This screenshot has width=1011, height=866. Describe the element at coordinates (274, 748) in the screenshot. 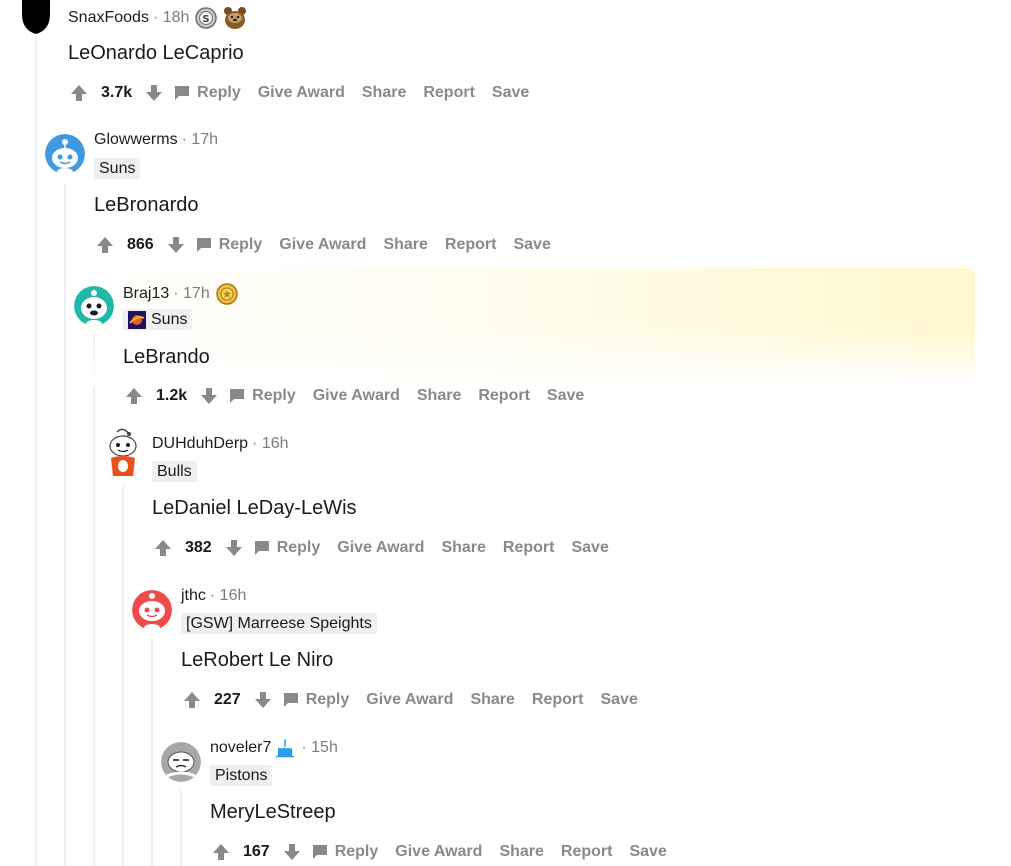

I see `comment-meta: noveler7 · 15h` at that location.